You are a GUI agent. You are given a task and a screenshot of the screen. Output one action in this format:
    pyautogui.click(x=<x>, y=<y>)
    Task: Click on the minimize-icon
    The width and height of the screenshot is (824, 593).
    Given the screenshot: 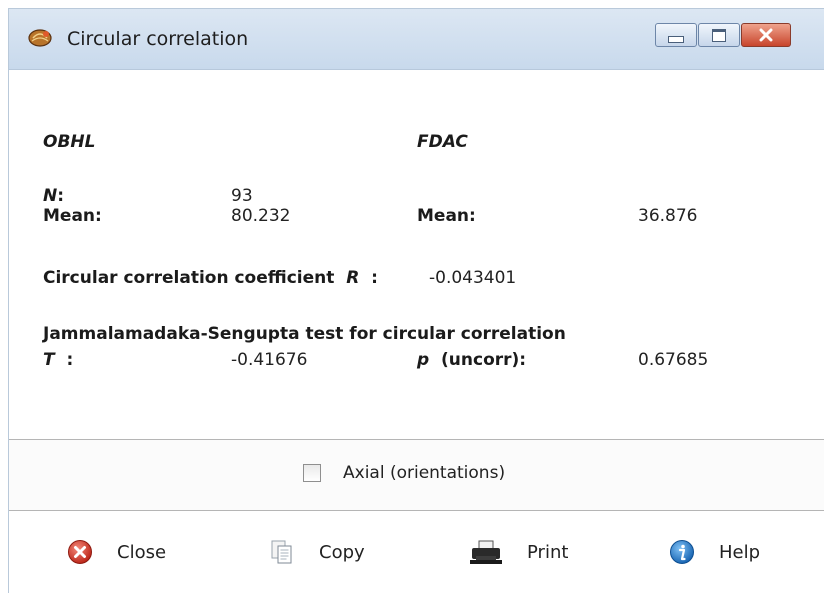 What is the action you would take?
    pyautogui.click(x=676, y=39)
    